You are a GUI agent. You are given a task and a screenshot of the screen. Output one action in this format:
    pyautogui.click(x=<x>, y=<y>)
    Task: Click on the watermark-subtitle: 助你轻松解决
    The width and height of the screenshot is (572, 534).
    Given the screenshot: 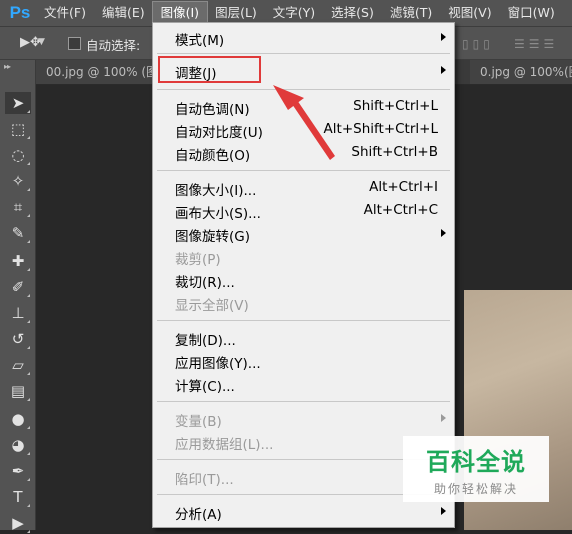 What is the action you would take?
    pyautogui.click(x=475, y=489)
    